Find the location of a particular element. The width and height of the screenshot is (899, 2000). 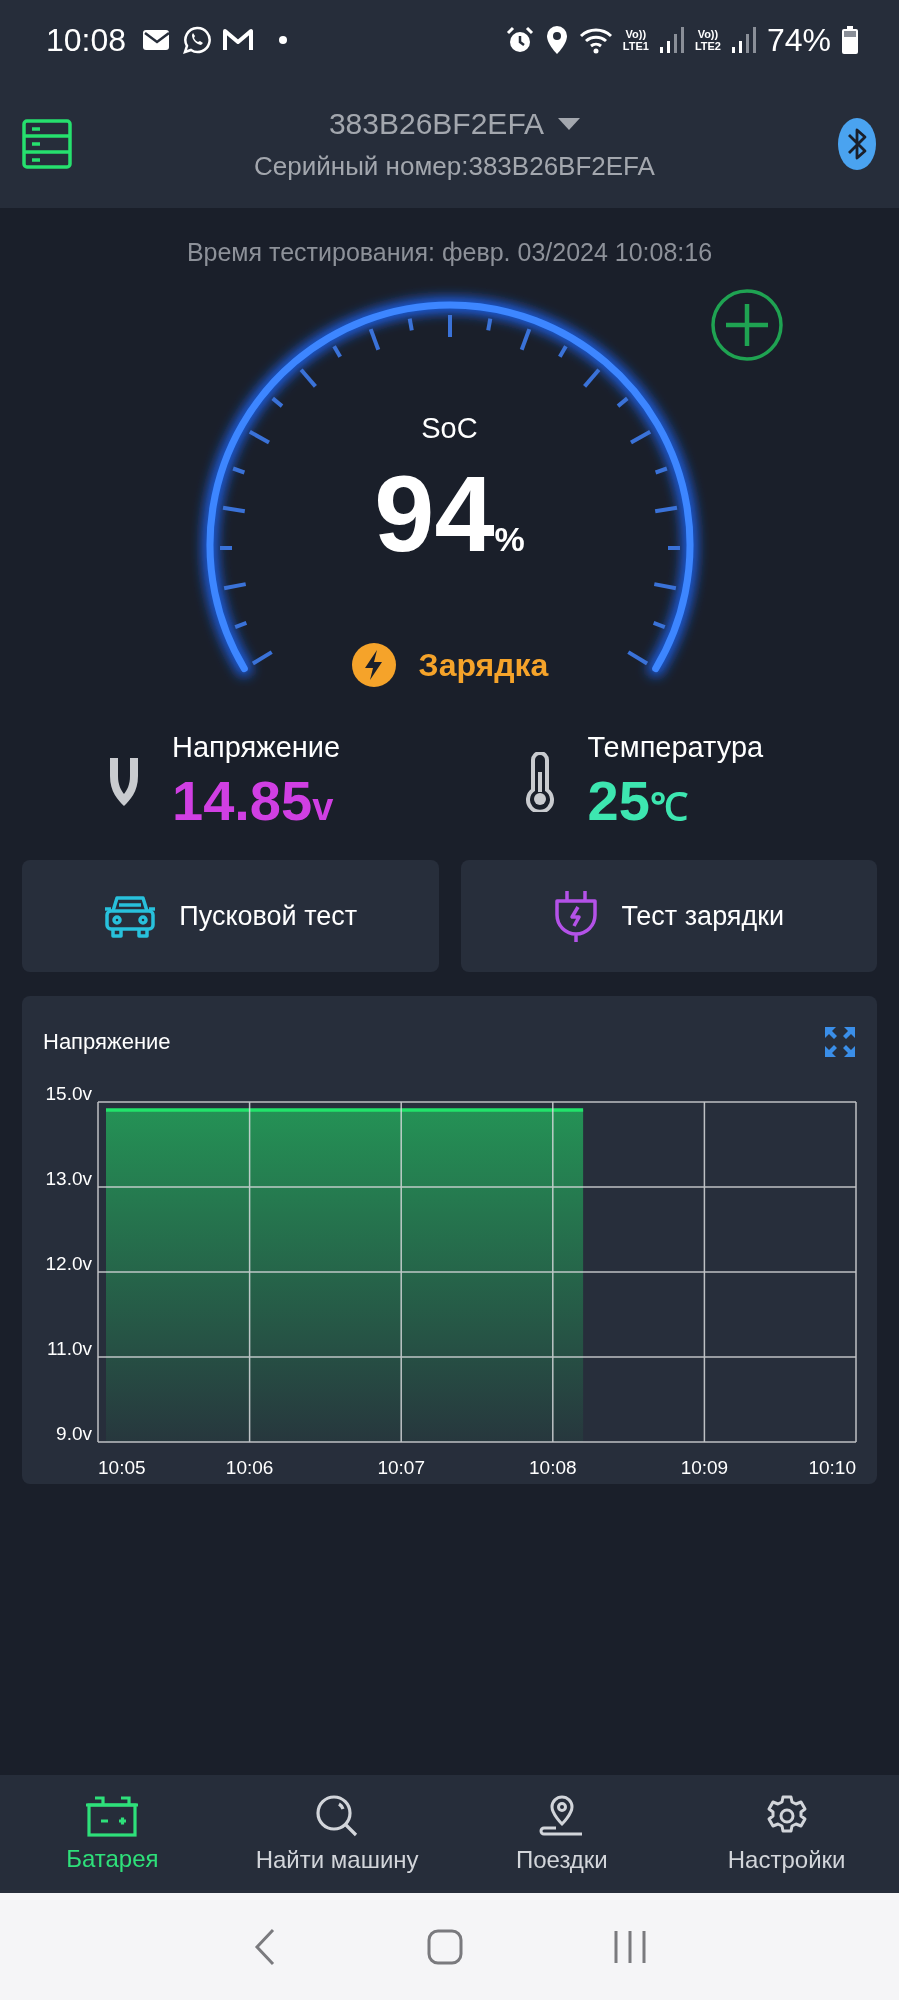

chart-title: Напряжение is located at coordinates (107, 1042).